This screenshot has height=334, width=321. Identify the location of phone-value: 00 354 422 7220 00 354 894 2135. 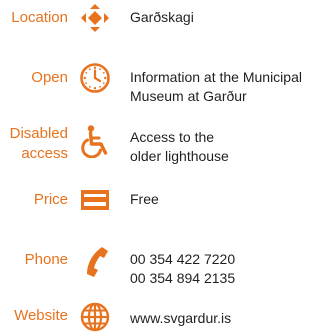
(182, 269).